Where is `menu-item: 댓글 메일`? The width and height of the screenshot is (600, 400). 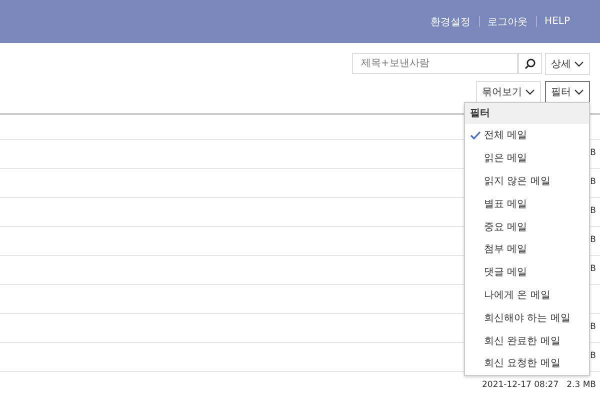 menu-item: 댓글 메일 is located at coordinates (527, 272).